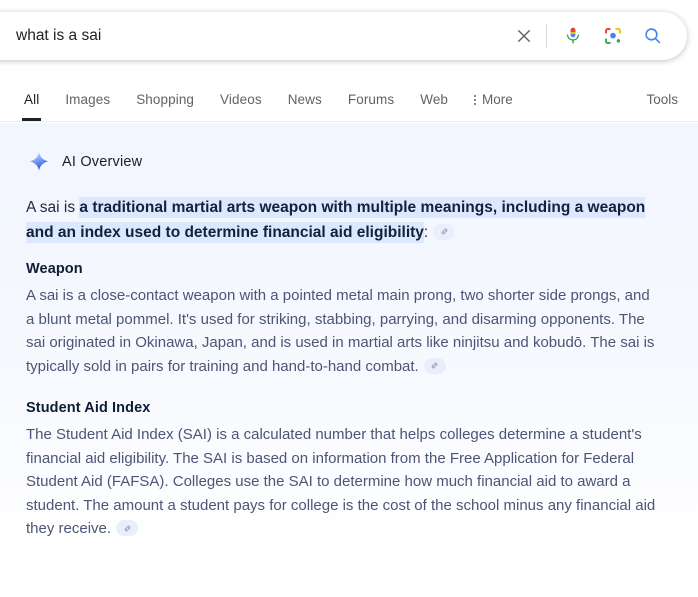 This screenshot has width=698, height=597. Describe the element at coordinates (31, 101) in the screenshot. I see `tab-all: All` at that location.